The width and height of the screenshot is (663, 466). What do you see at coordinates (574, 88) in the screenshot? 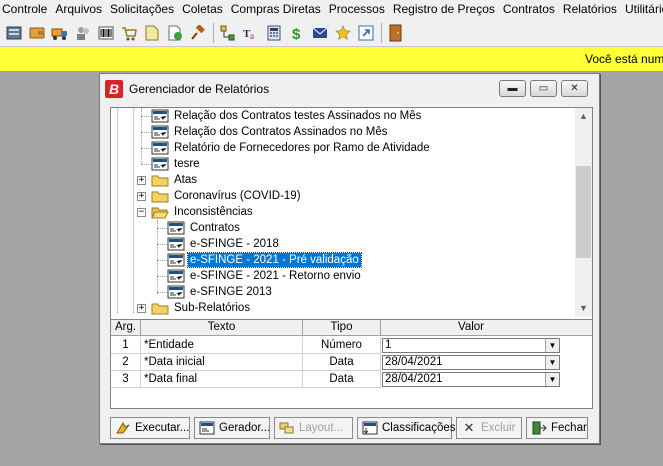
I see `close-button: ✕` at bounding box center [574, 88].